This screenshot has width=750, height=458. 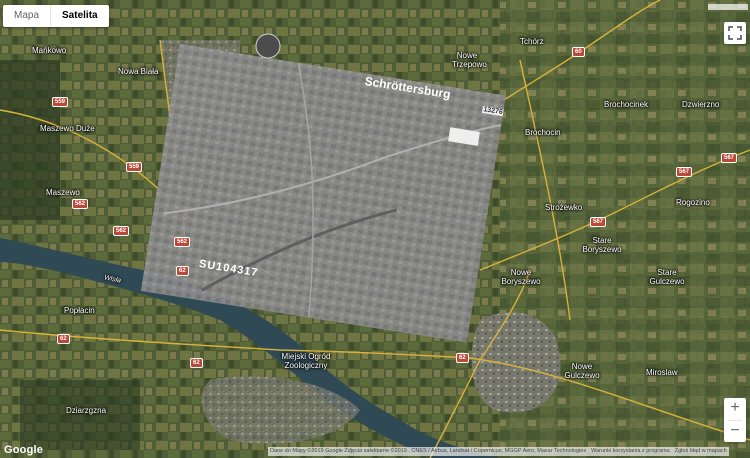 What do you see at coordinates (306, 361) in the screenshot?
I see `place-label: Miejski Ogród Zoologiczny` at bounding box center [306, 361].